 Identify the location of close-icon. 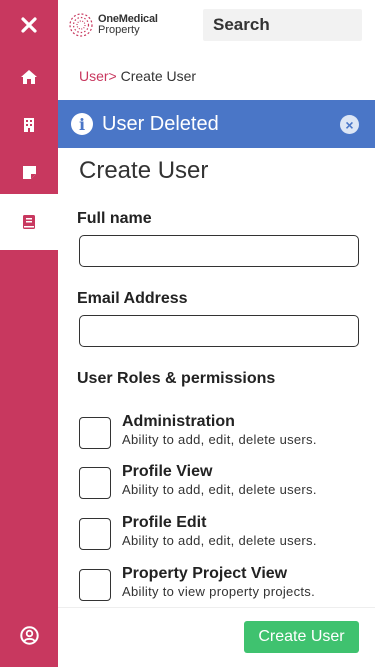
(29, 25).